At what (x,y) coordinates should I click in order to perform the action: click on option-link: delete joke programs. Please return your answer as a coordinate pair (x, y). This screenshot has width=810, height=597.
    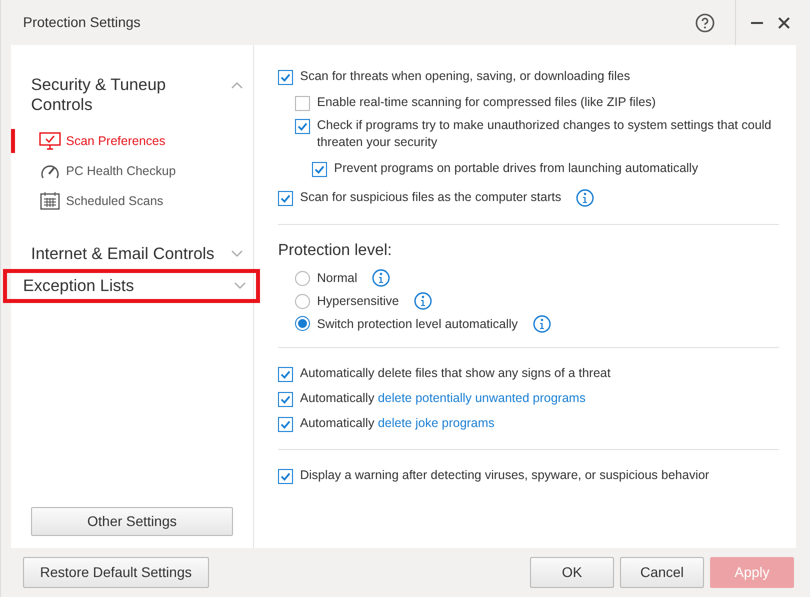
    Looking at the image, I should click on (436, 423).